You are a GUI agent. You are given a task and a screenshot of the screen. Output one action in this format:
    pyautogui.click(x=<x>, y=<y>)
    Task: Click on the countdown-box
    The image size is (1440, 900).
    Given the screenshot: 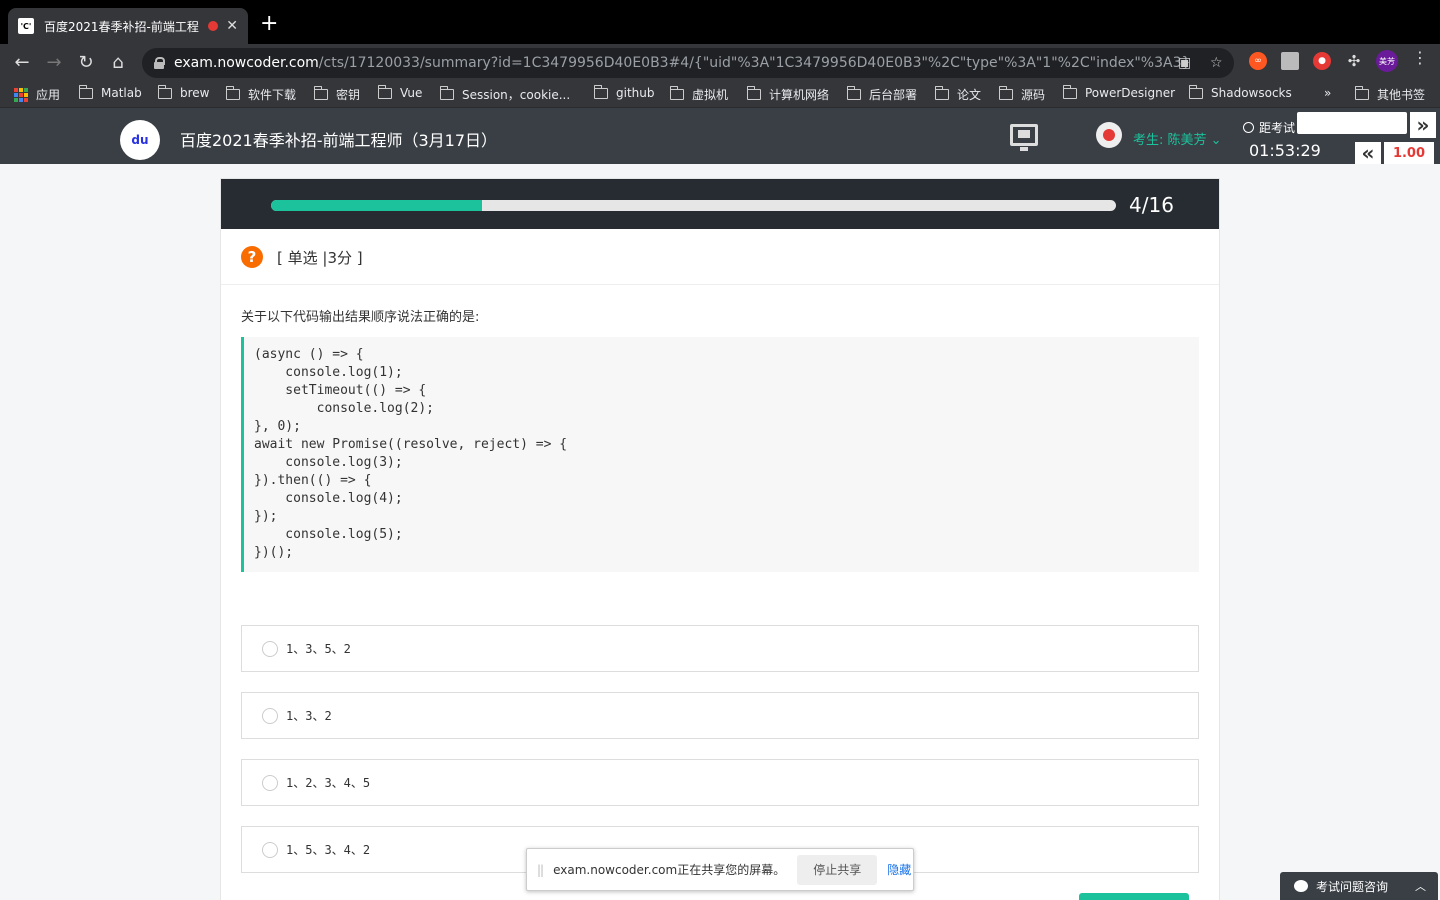 What is the action you would take?
    pyautogui.click(x=1352, y=123)
    